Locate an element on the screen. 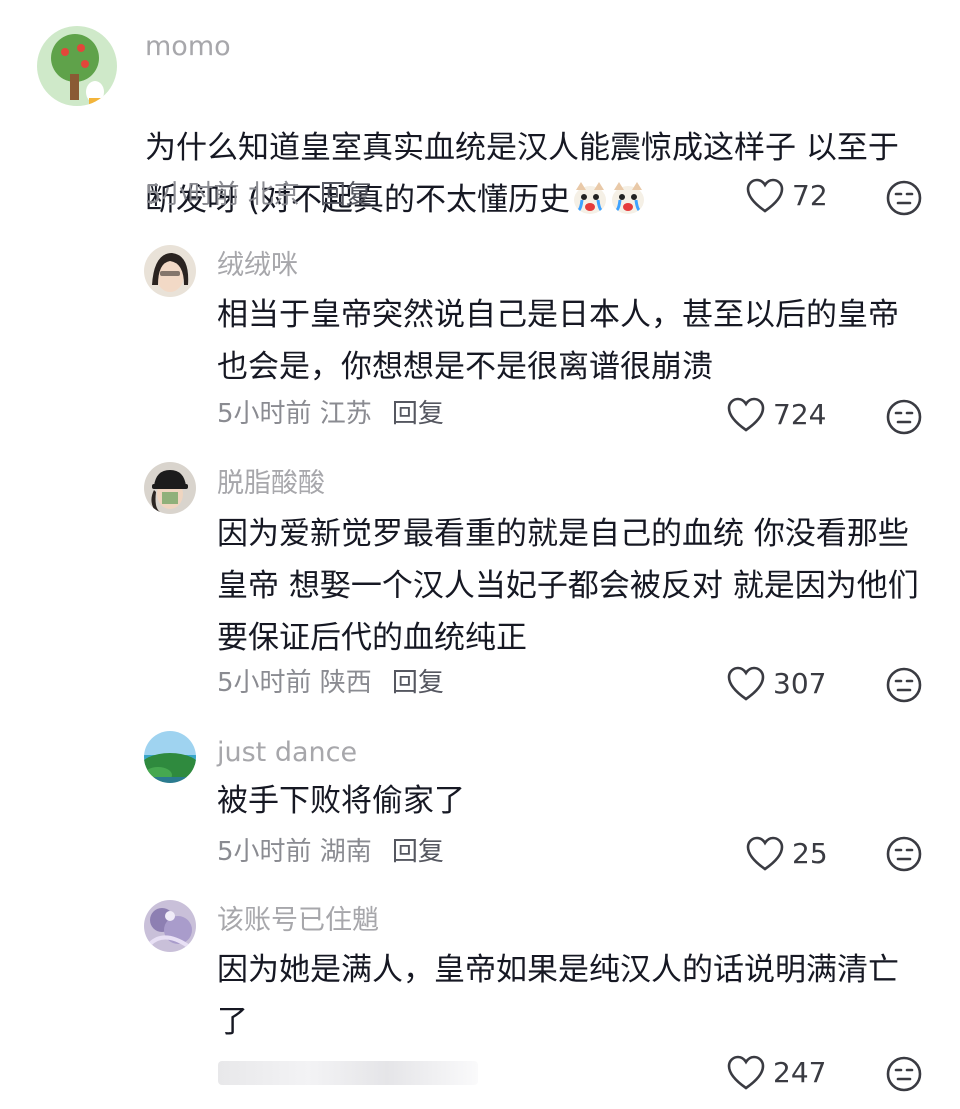 The image size is (960, 1109). comment-username: 绒绒咪 is located at coordinates (257, 265).